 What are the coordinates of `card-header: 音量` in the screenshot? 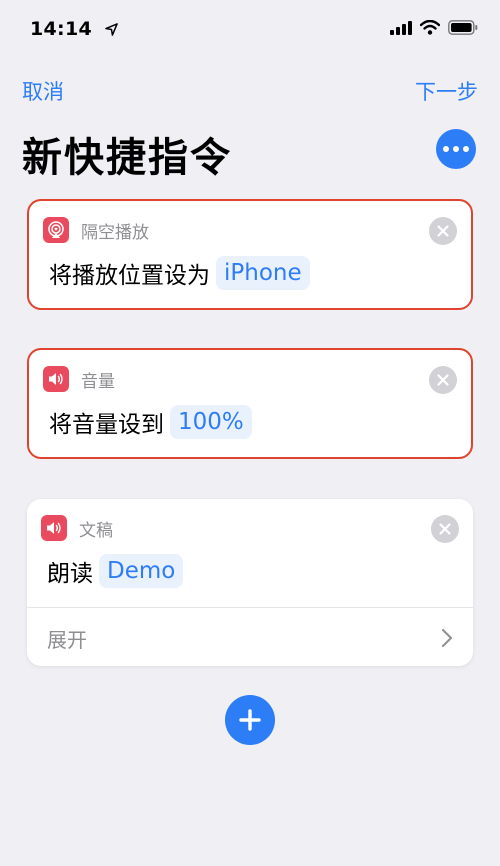 It's located at (79, 379).